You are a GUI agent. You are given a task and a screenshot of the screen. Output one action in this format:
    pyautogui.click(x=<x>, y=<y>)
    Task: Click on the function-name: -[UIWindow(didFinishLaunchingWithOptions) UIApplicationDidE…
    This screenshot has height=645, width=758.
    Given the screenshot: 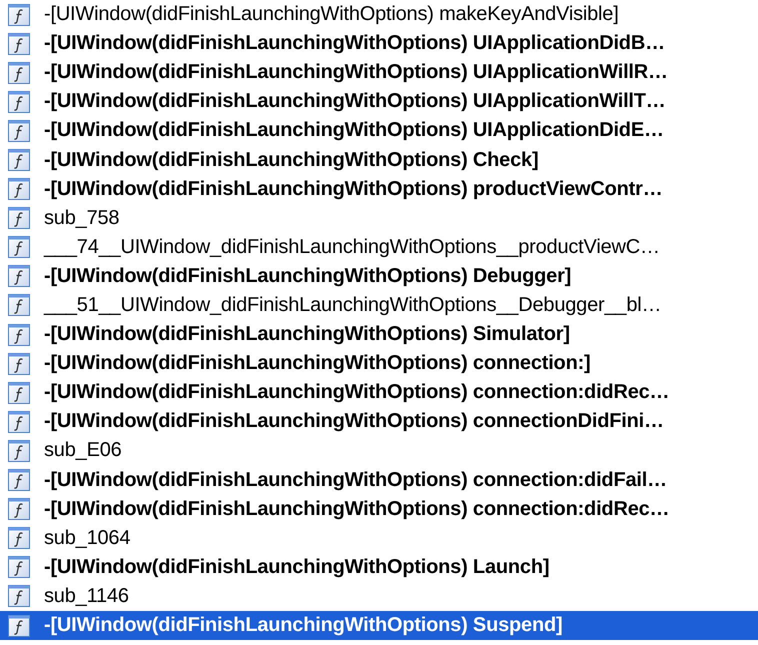 What is the action you would take?
    pyautogui.click(x=354, y=130)
    